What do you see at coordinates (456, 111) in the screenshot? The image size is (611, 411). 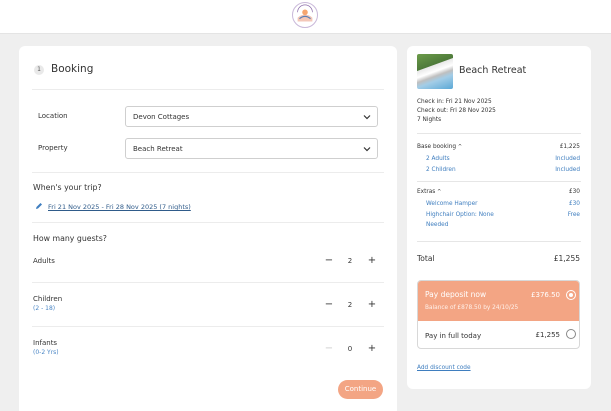 I see `check-out: Check out: Fri 28 Nov 2025` at bounding box center [456, 111].